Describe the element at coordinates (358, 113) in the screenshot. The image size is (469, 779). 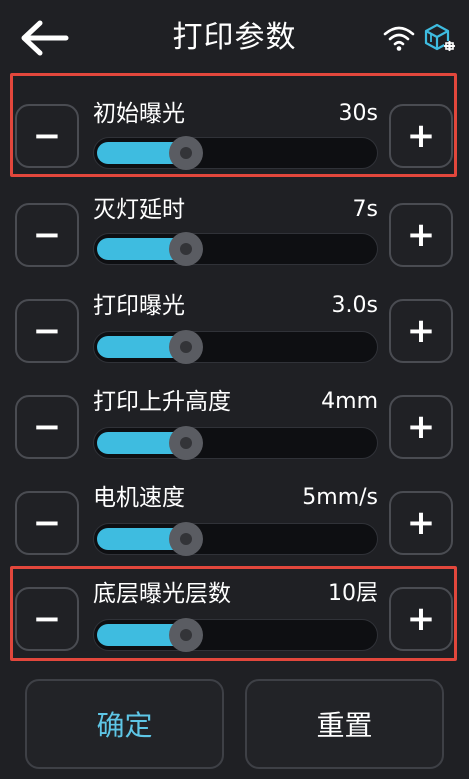
I see `param-value: 30s` at that location.